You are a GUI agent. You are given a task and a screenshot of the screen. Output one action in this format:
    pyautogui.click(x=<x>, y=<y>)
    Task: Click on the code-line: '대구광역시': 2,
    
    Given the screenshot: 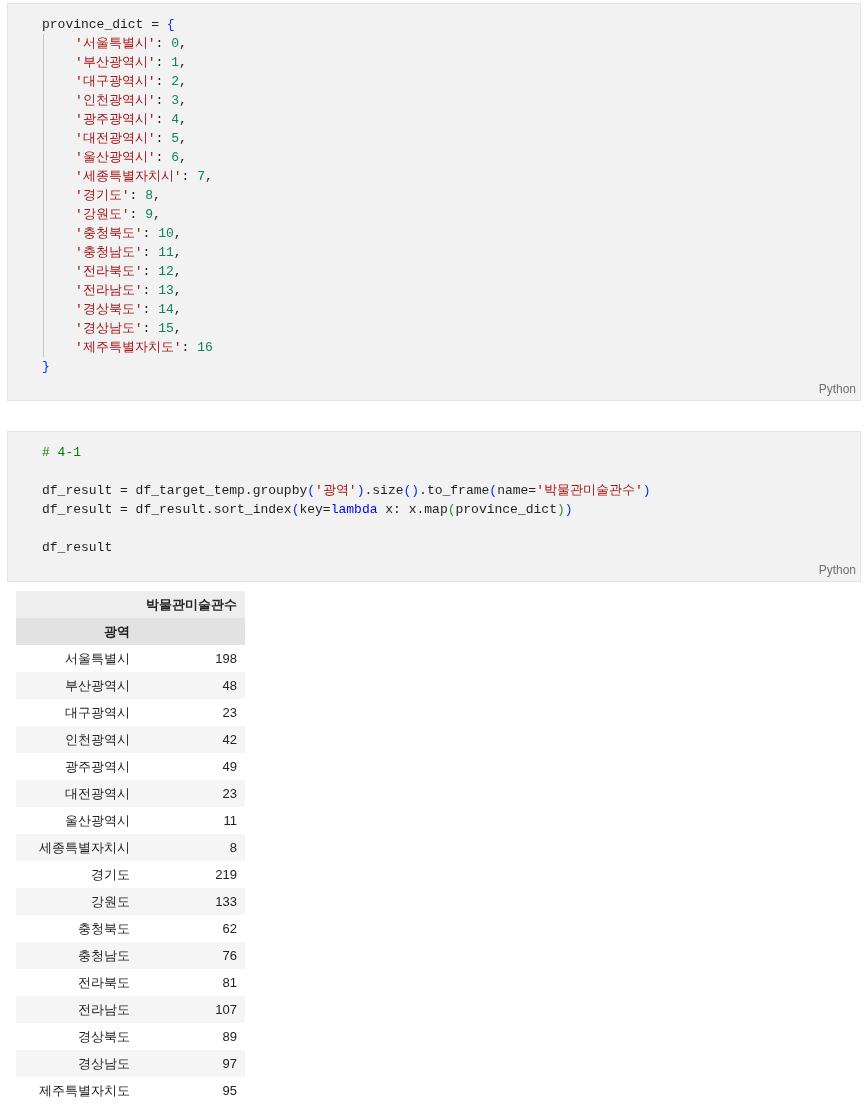 What is the action you would take?
    pyautogui.click(x=131, y=82)
    